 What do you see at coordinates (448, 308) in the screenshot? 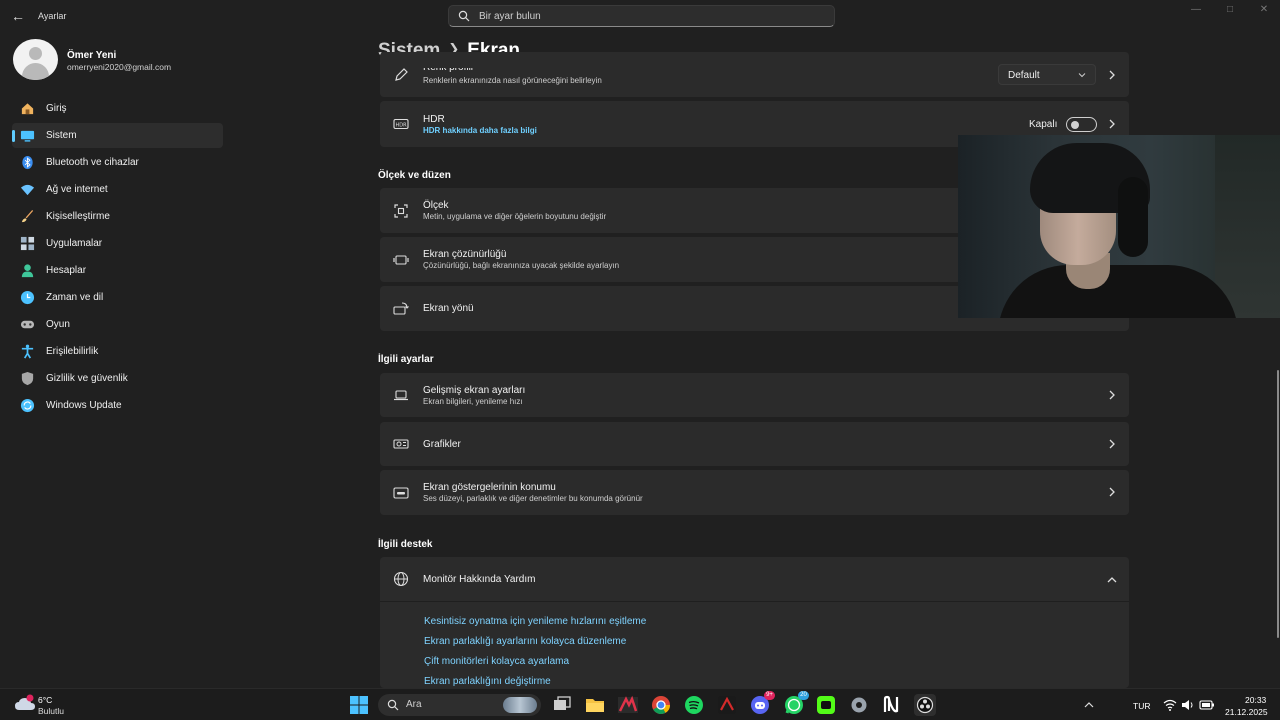
I see `orientation-title: Ekran yönü` at bounding box center [448, 308].